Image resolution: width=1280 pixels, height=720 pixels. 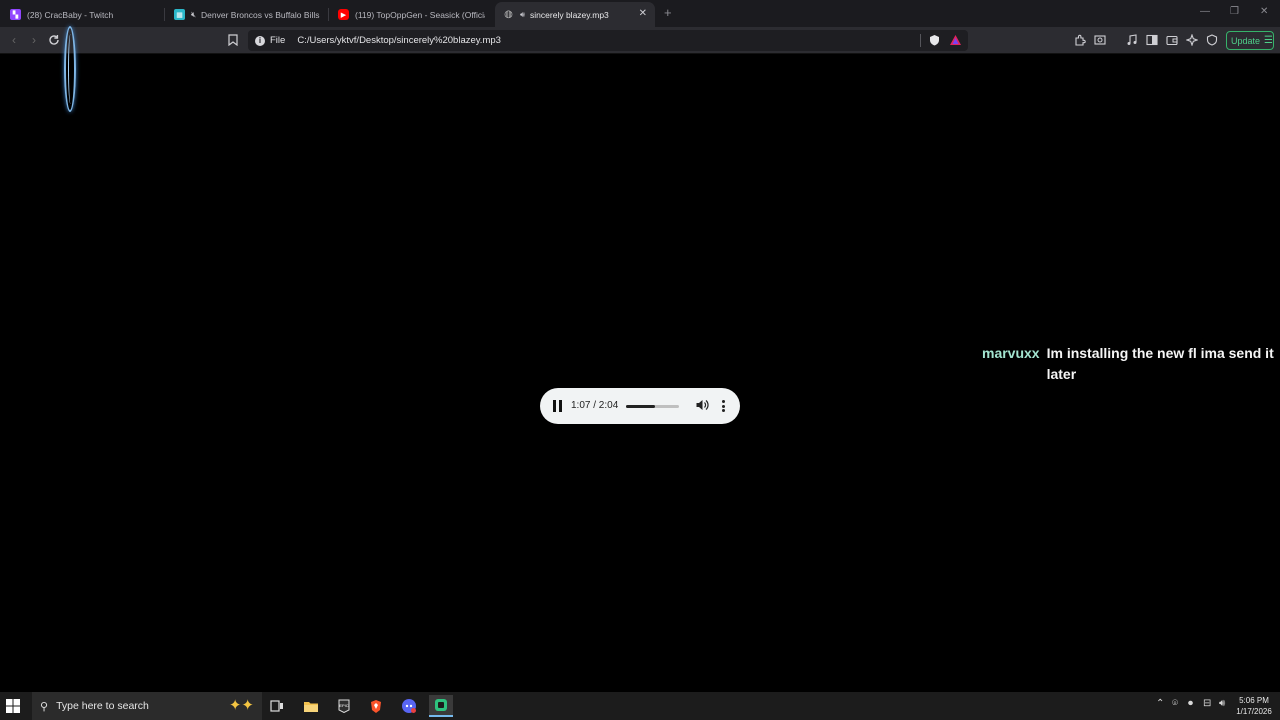 I want to click on network-icon: ⊟, so click(x=1207, y=703).